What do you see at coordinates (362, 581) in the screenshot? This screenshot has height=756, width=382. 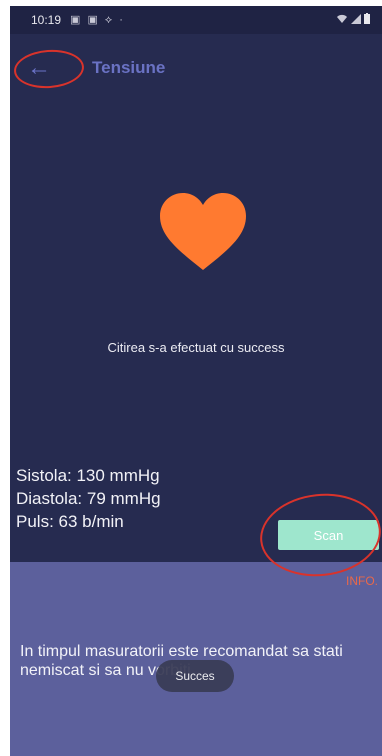 I see `info-link: INFO.` at bounding box center [362, 581].